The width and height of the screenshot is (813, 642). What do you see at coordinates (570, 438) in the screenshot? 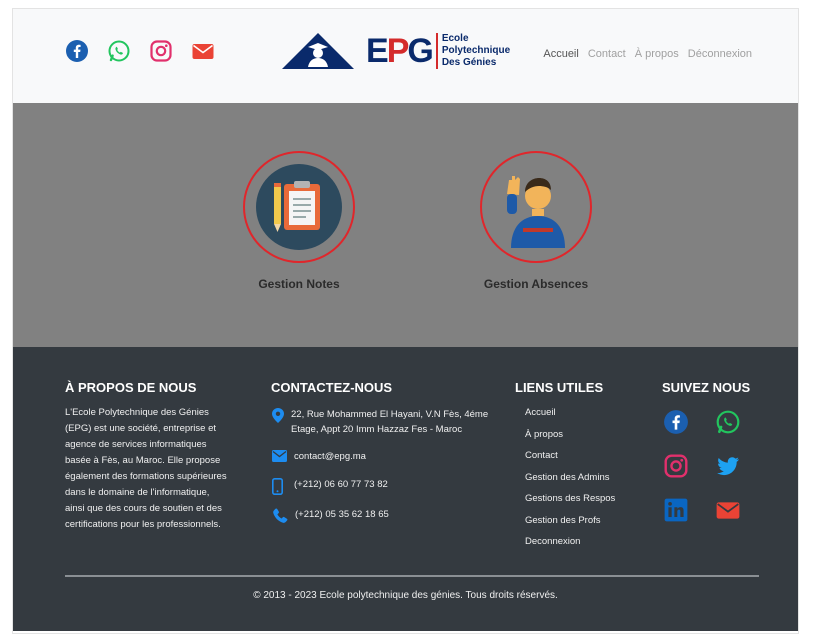
I see `footer-link-a-propos: À propos` at bounding box center [570, 438].